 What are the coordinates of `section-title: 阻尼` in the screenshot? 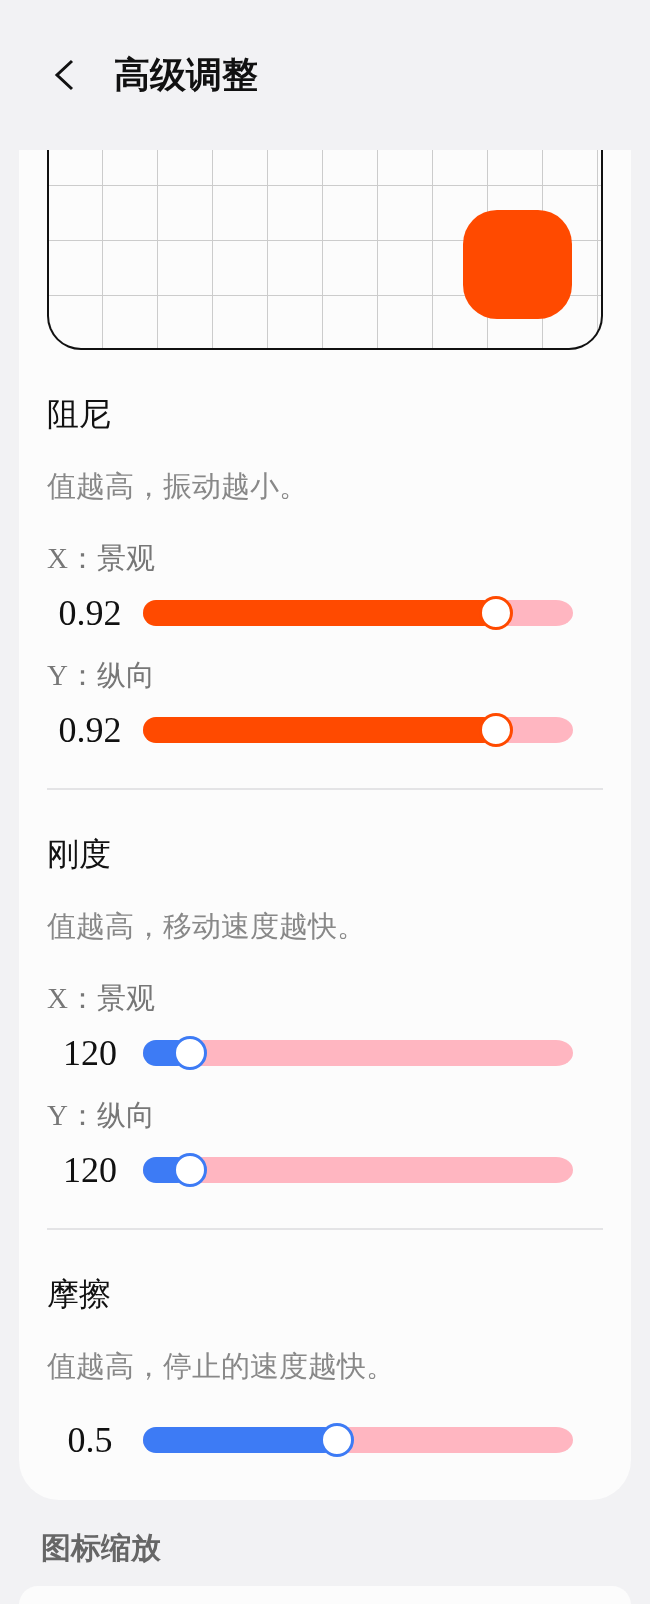 It's located at (79, 414).